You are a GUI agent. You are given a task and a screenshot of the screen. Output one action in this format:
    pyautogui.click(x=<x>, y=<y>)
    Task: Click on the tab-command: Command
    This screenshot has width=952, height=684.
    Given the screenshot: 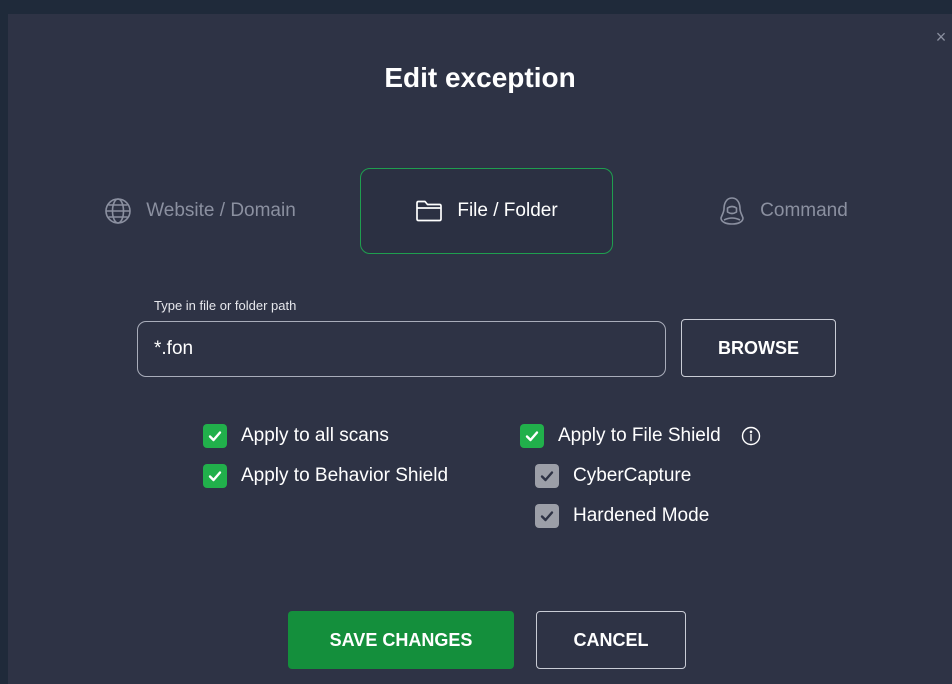 What is the action you would take?
    pyautogui.click(x=783, y=211)
    